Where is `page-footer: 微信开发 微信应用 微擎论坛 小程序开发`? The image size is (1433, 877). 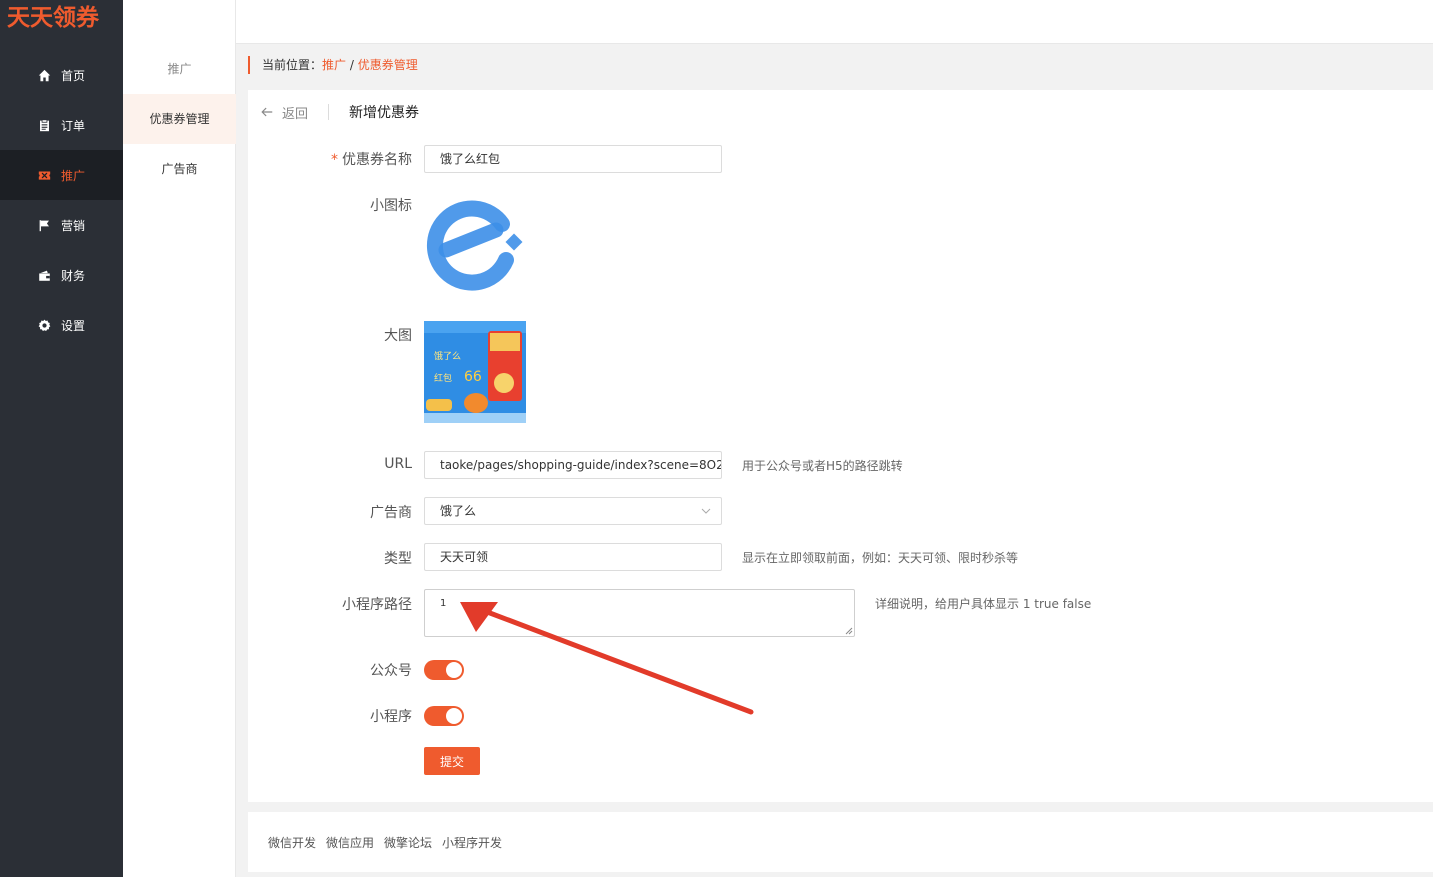 page-footer: 微信开发 微信应用 微擎论坛 小程序开发 is located at coordinates (840, 842).